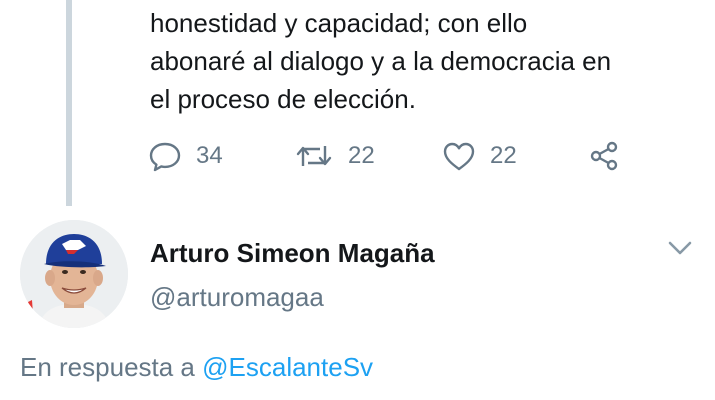 This screenshot has height=400, width=715. I want to click on share-icon, so click(605, 156).